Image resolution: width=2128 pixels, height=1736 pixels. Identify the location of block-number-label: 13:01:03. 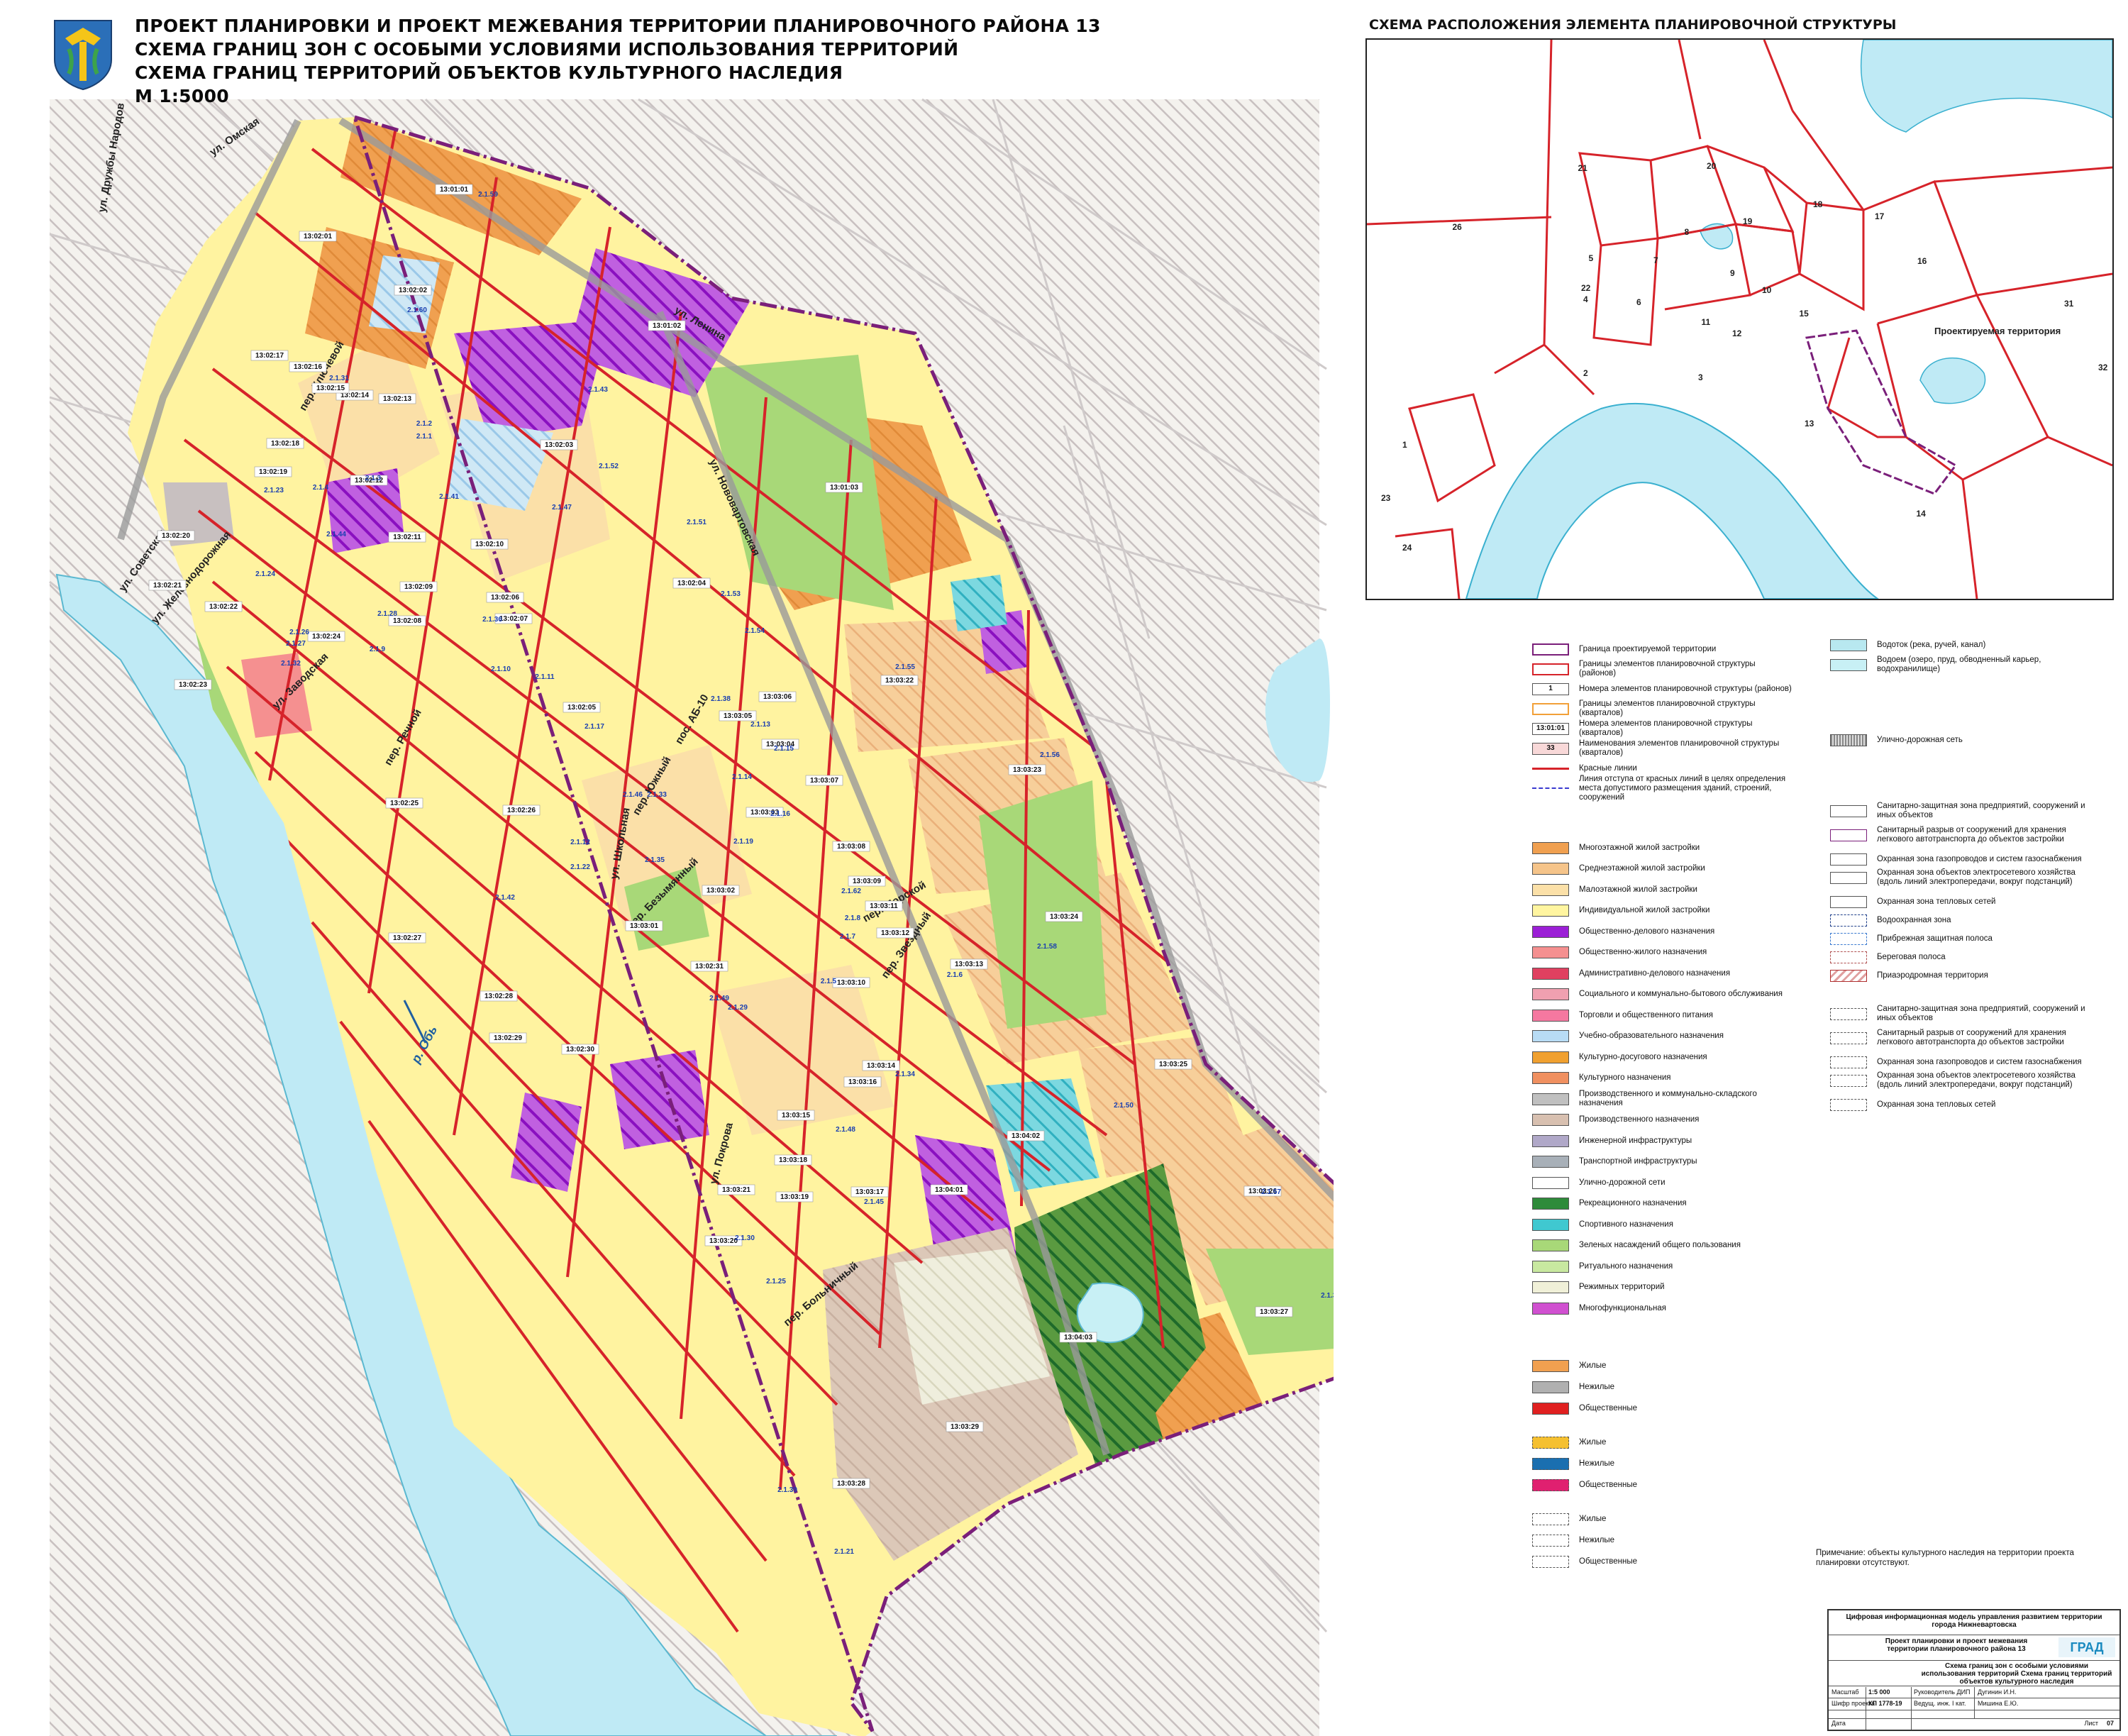
(844, 488).